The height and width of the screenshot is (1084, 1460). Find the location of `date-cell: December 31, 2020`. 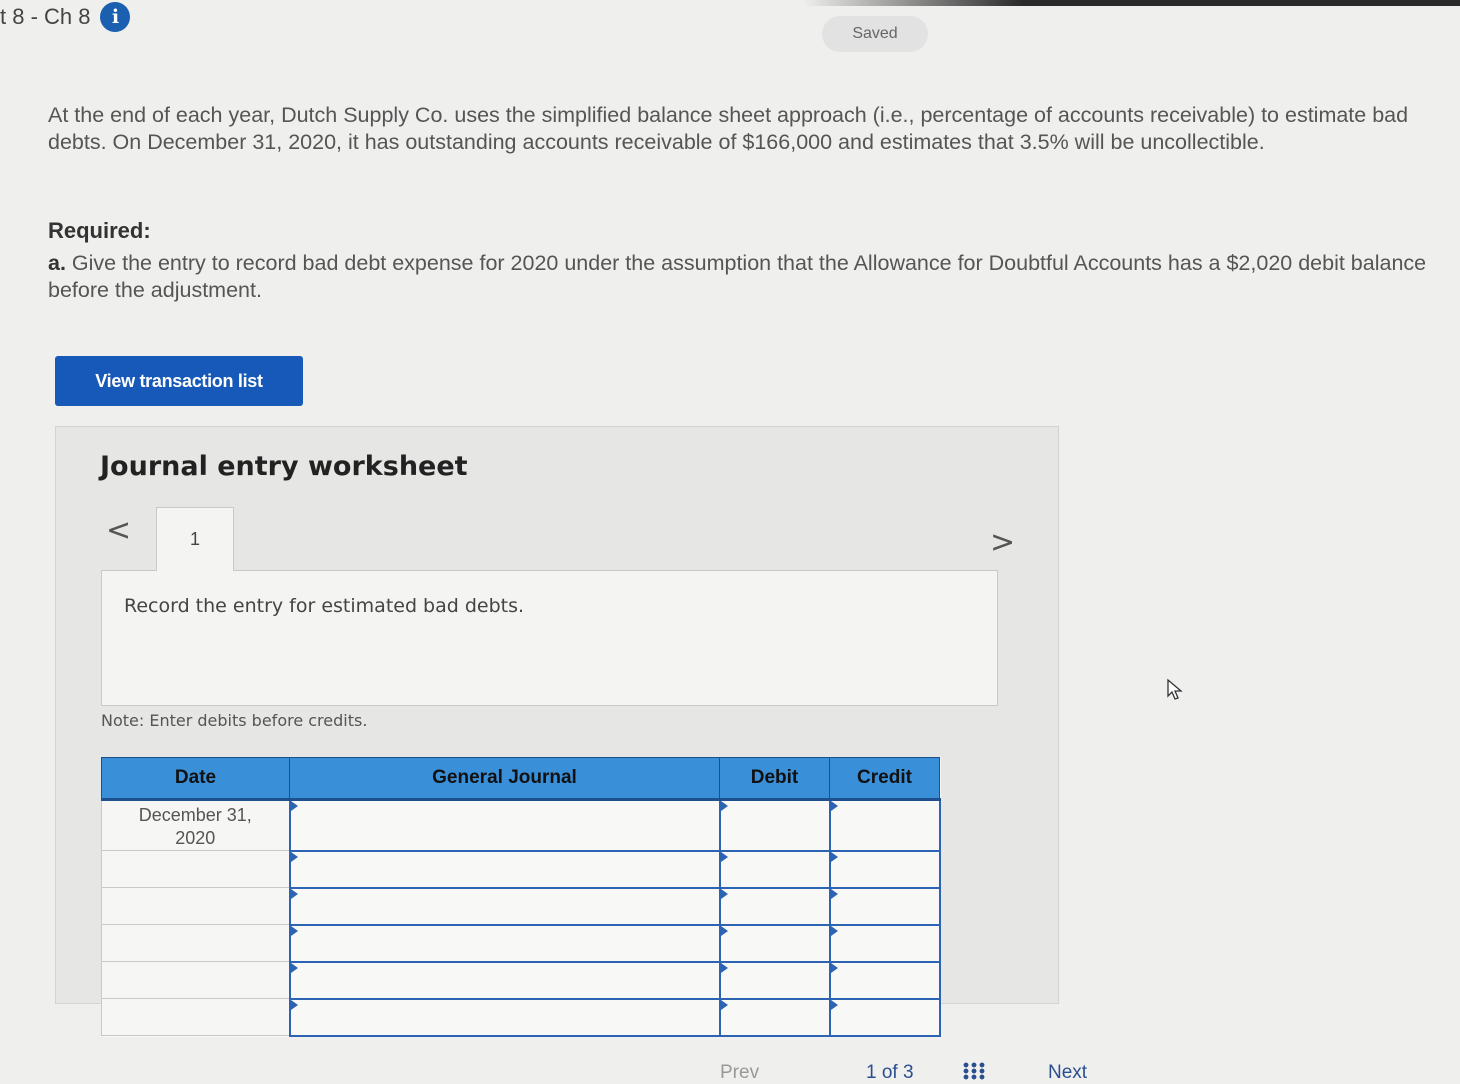

date-cell: December 31, 2020 is located at coordinates (195, 825).